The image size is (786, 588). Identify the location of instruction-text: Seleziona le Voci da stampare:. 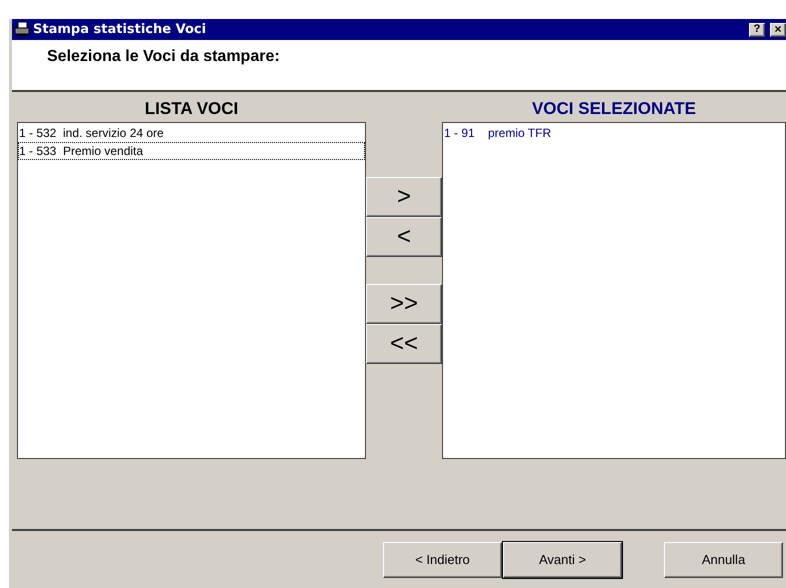
(163, 56).